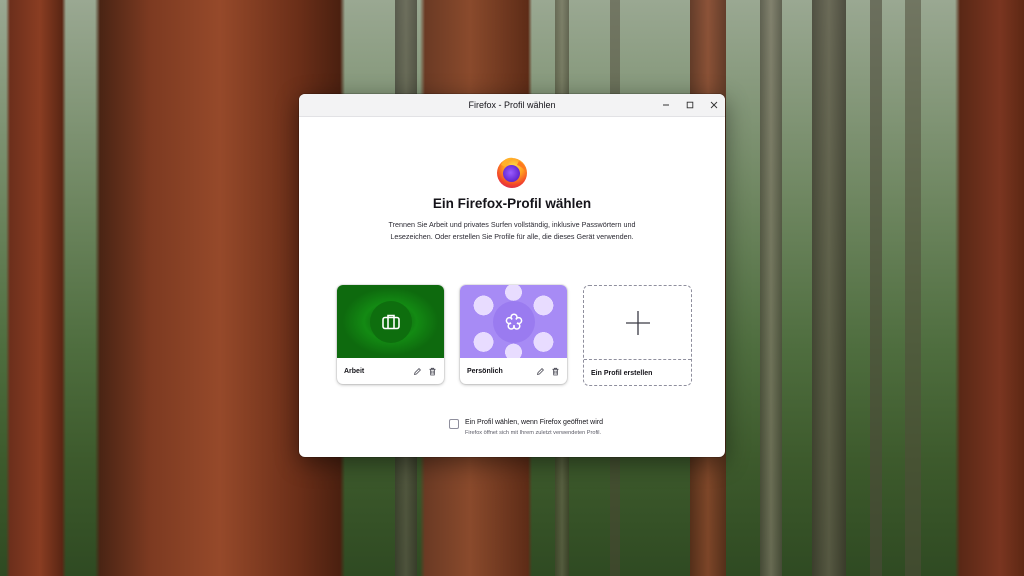 The height and width of the screenshot is (576, 1024). I want to click on profile-card-footer: Arbeit, so click(390, 371).